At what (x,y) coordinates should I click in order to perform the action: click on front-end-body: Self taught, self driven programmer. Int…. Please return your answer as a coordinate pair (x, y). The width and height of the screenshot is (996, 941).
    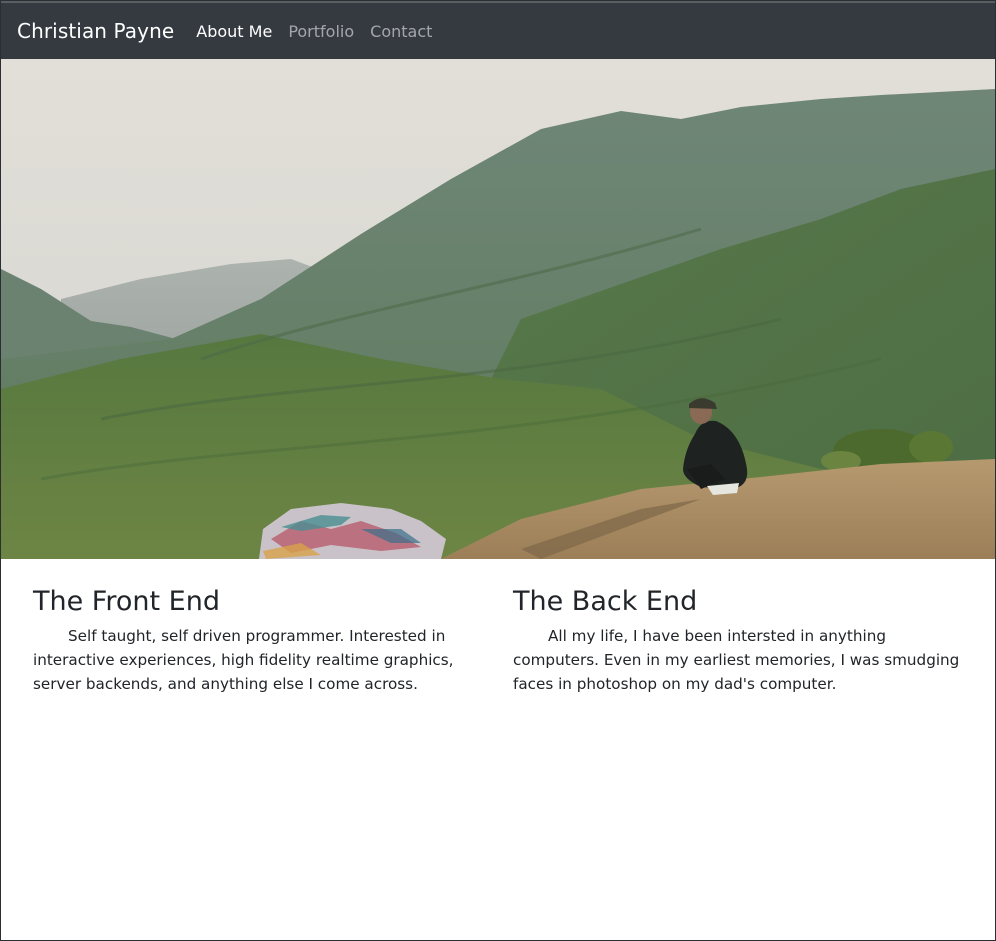
    Looking at the image, I should click on (243, 660).